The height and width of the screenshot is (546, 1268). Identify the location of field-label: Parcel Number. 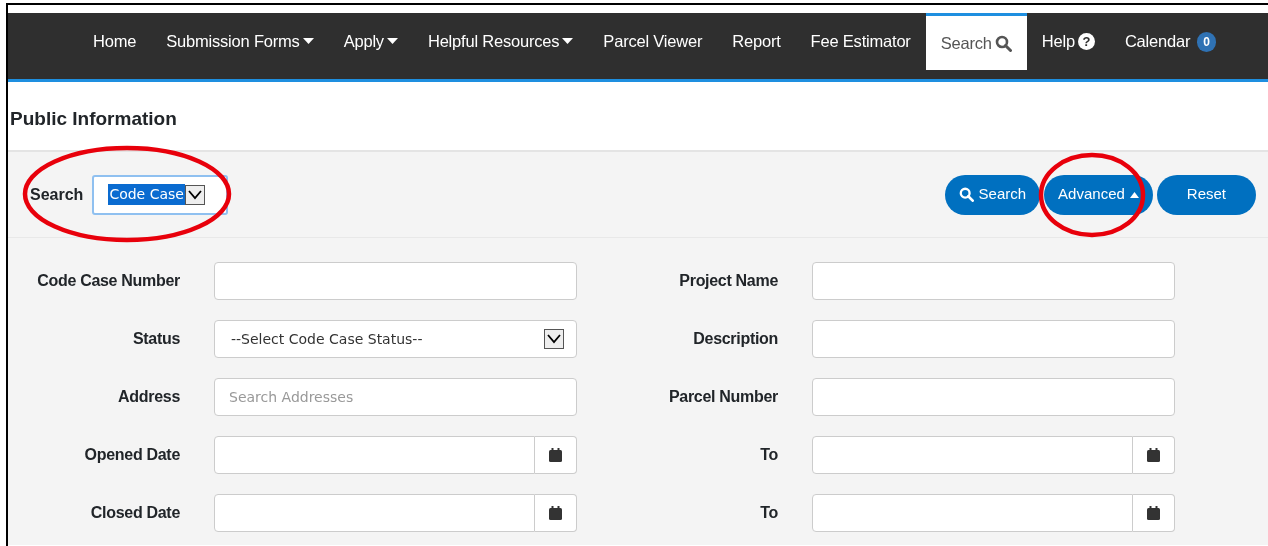
(723, 397).